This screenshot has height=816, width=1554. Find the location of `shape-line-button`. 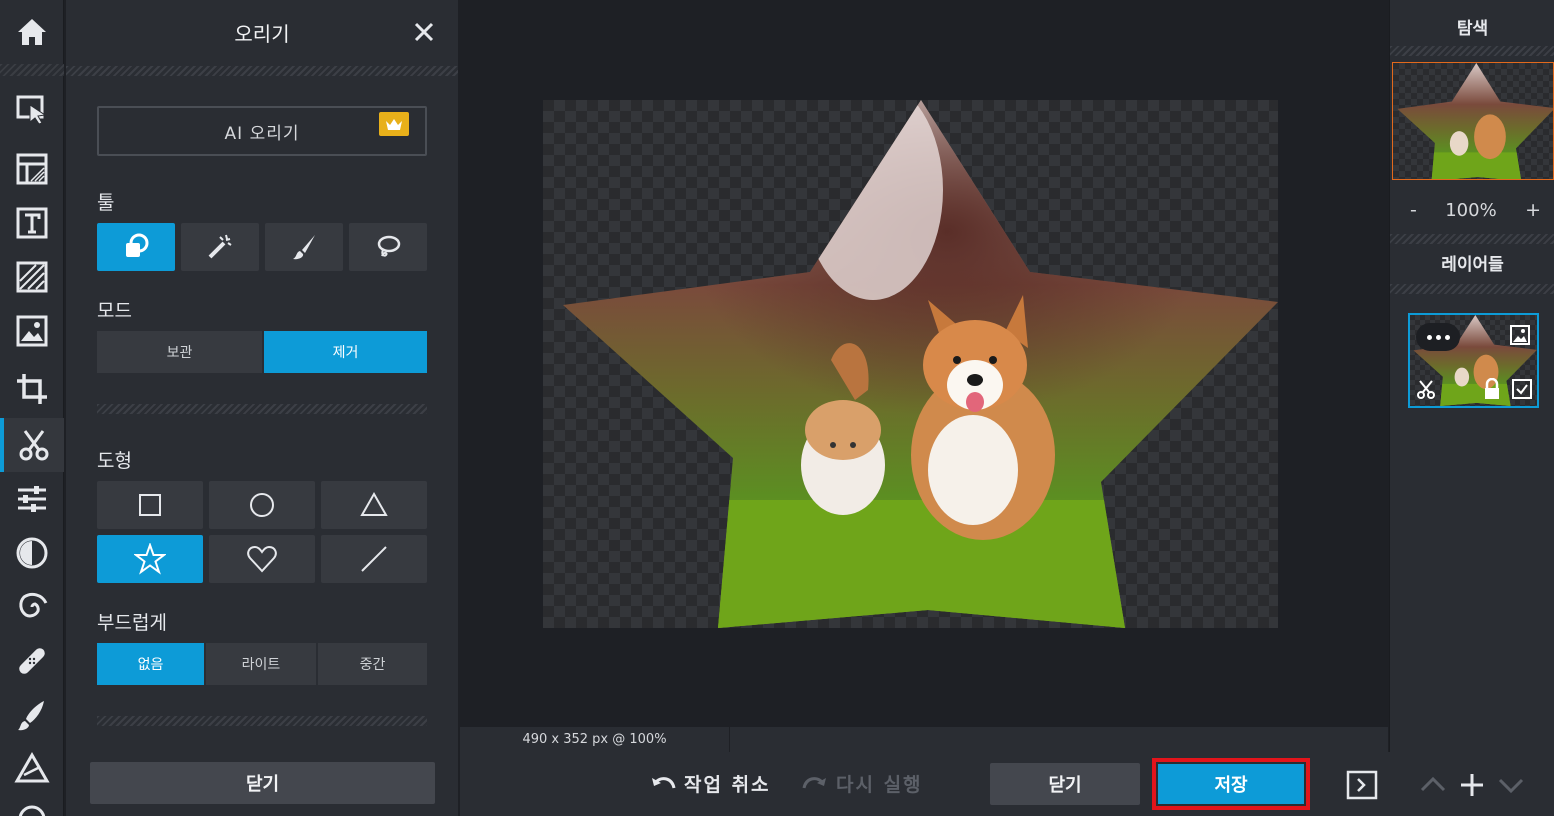

shape-line-button is located at coordinates (374, 559).